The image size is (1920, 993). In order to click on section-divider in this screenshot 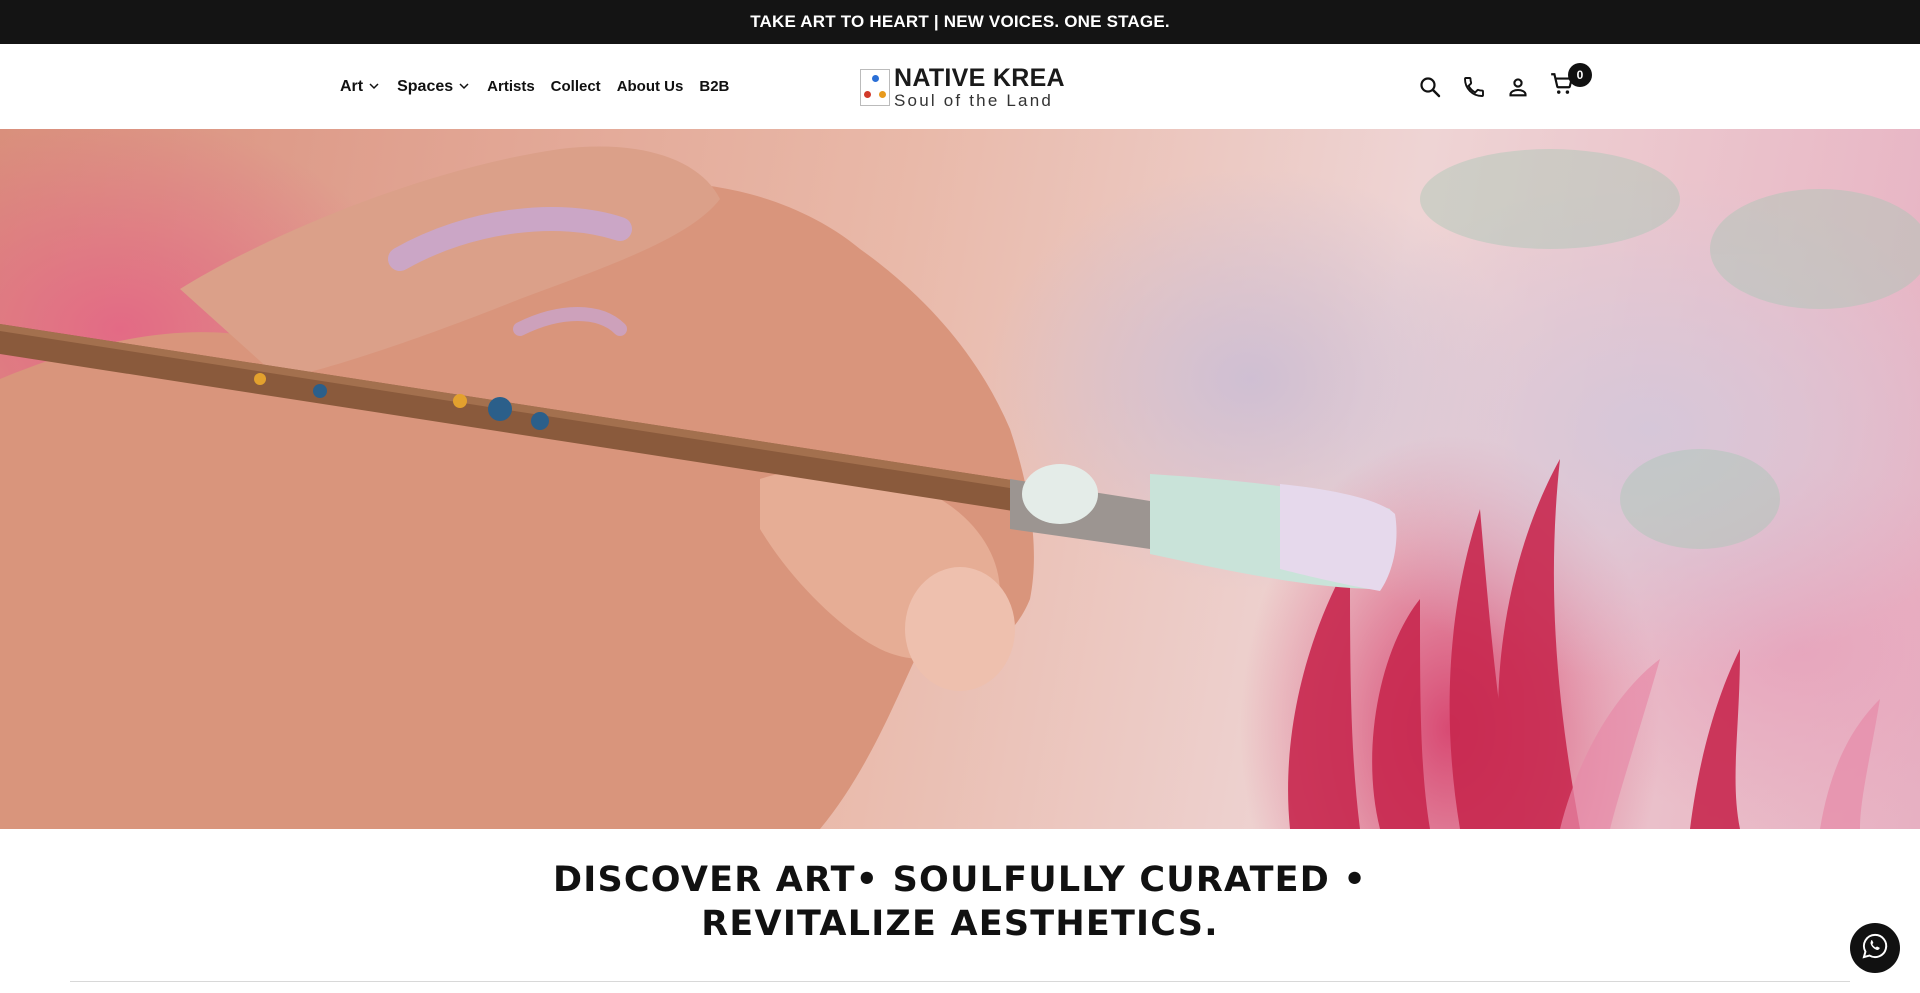, I will do `click(960, 981)`.